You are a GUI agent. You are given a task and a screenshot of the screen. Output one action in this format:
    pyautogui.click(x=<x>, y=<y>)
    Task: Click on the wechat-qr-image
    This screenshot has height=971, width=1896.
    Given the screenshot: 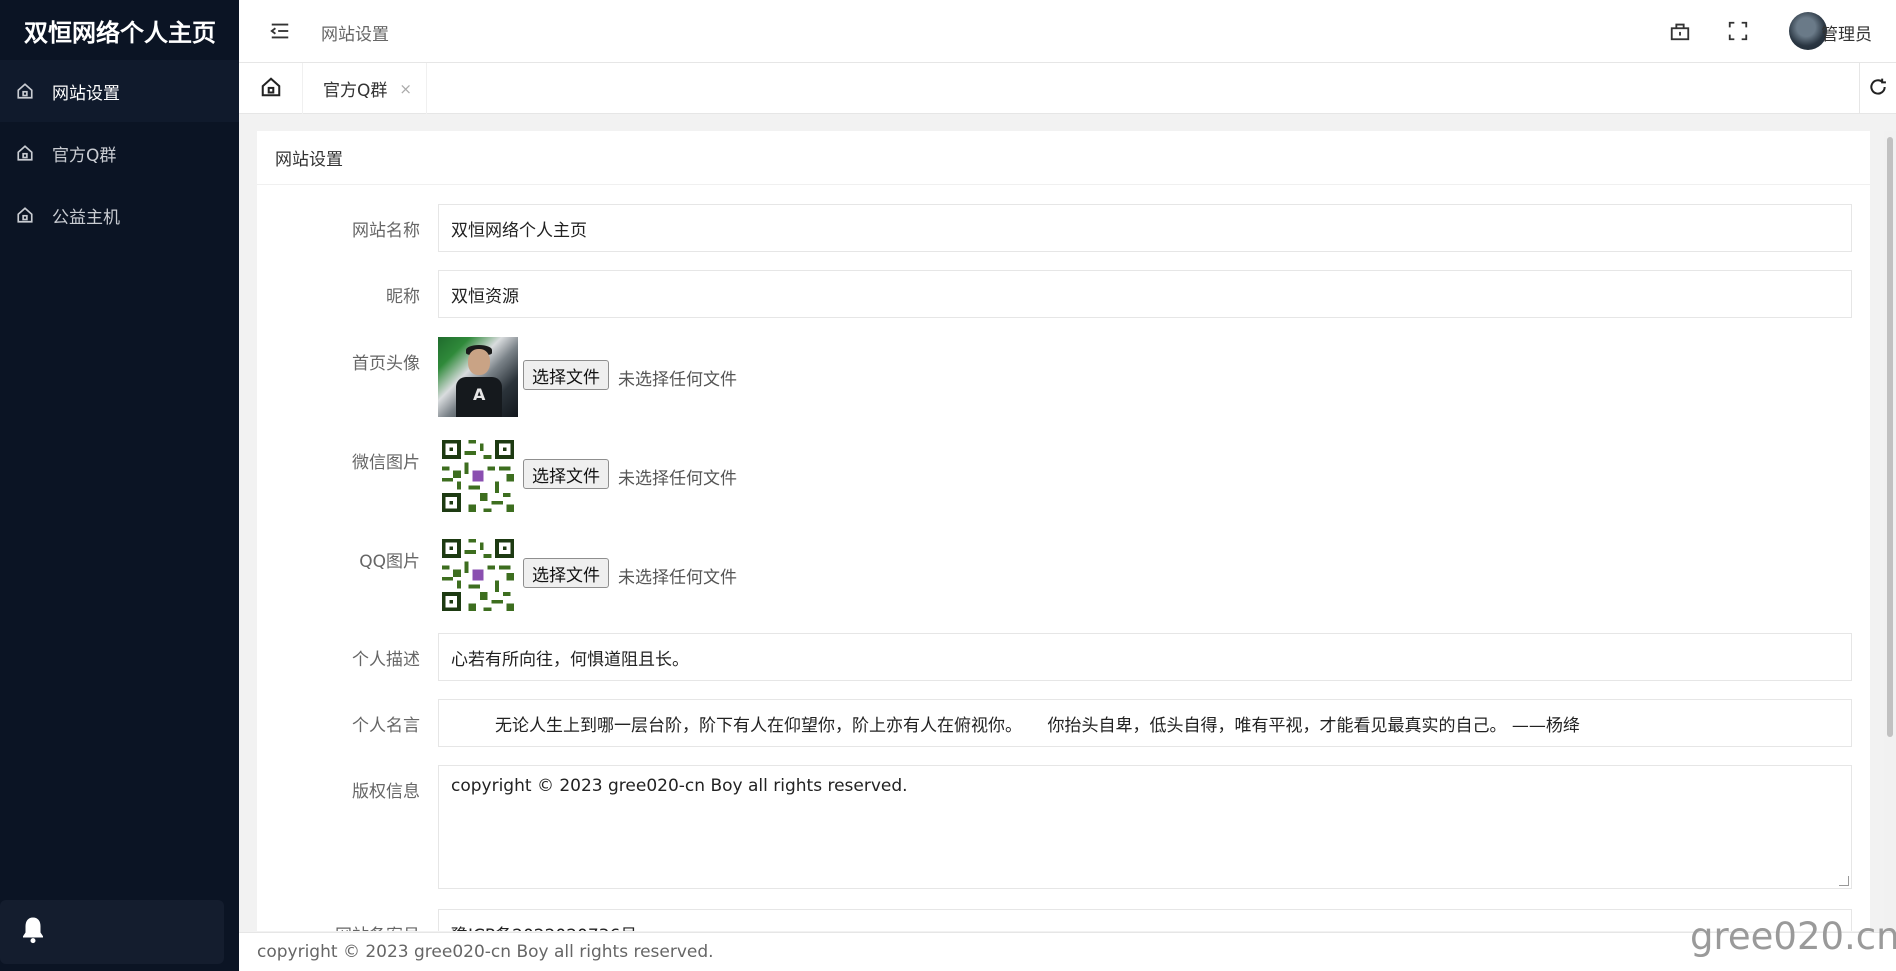 What is the action you would take?
    pyautogui.click(x=478, y=476)
    